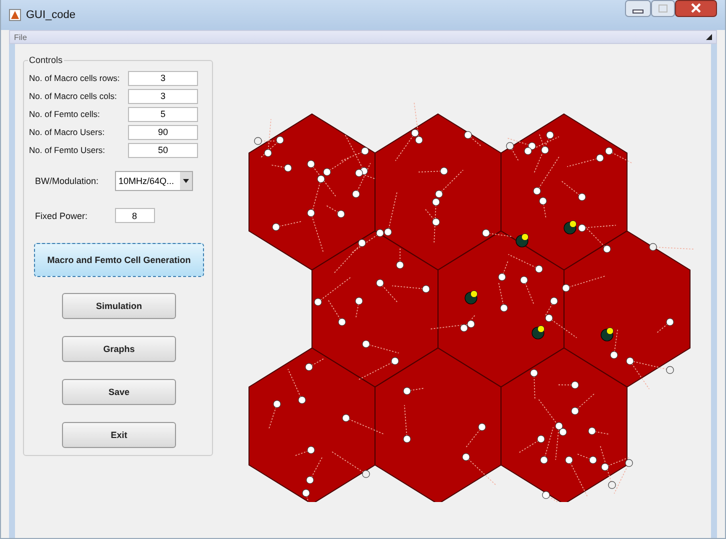 This screenshot has height=539, width=726. Describe the element at coordinates (119, 306) in the screenshot. I see `action-button: Simulation` at that location.